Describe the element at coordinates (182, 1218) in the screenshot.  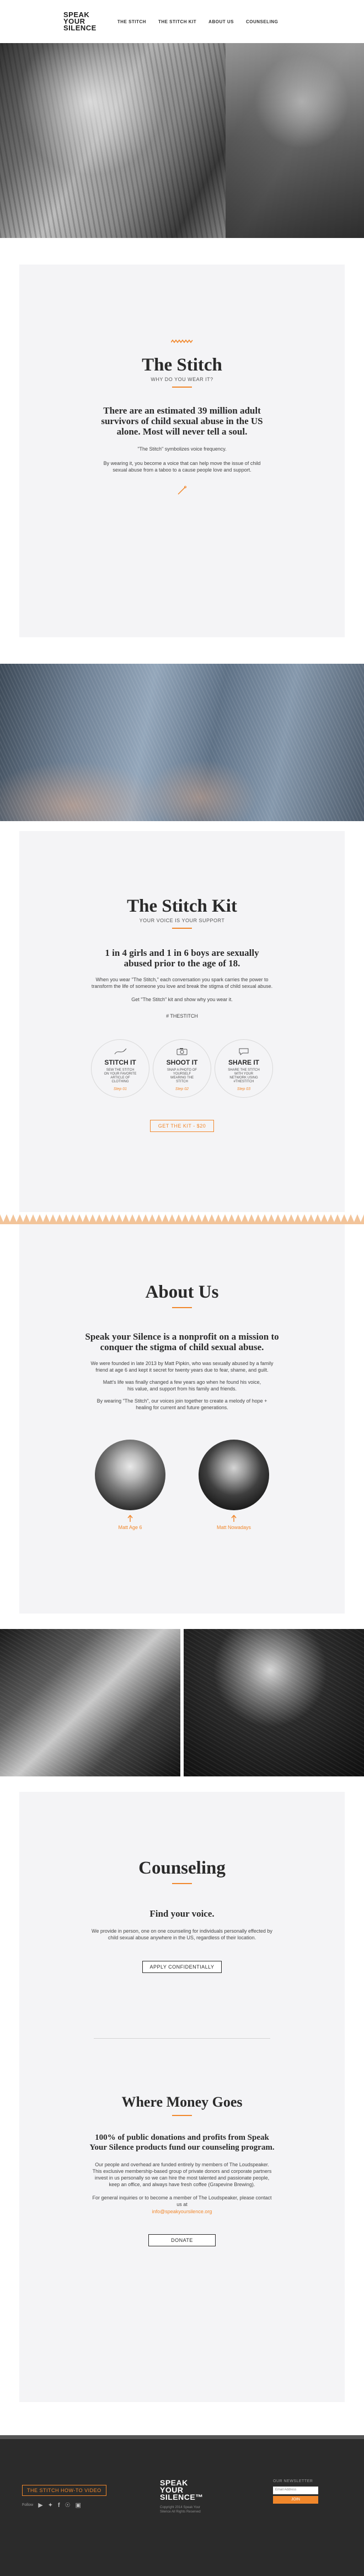
I see `wavy-divider` at that location.